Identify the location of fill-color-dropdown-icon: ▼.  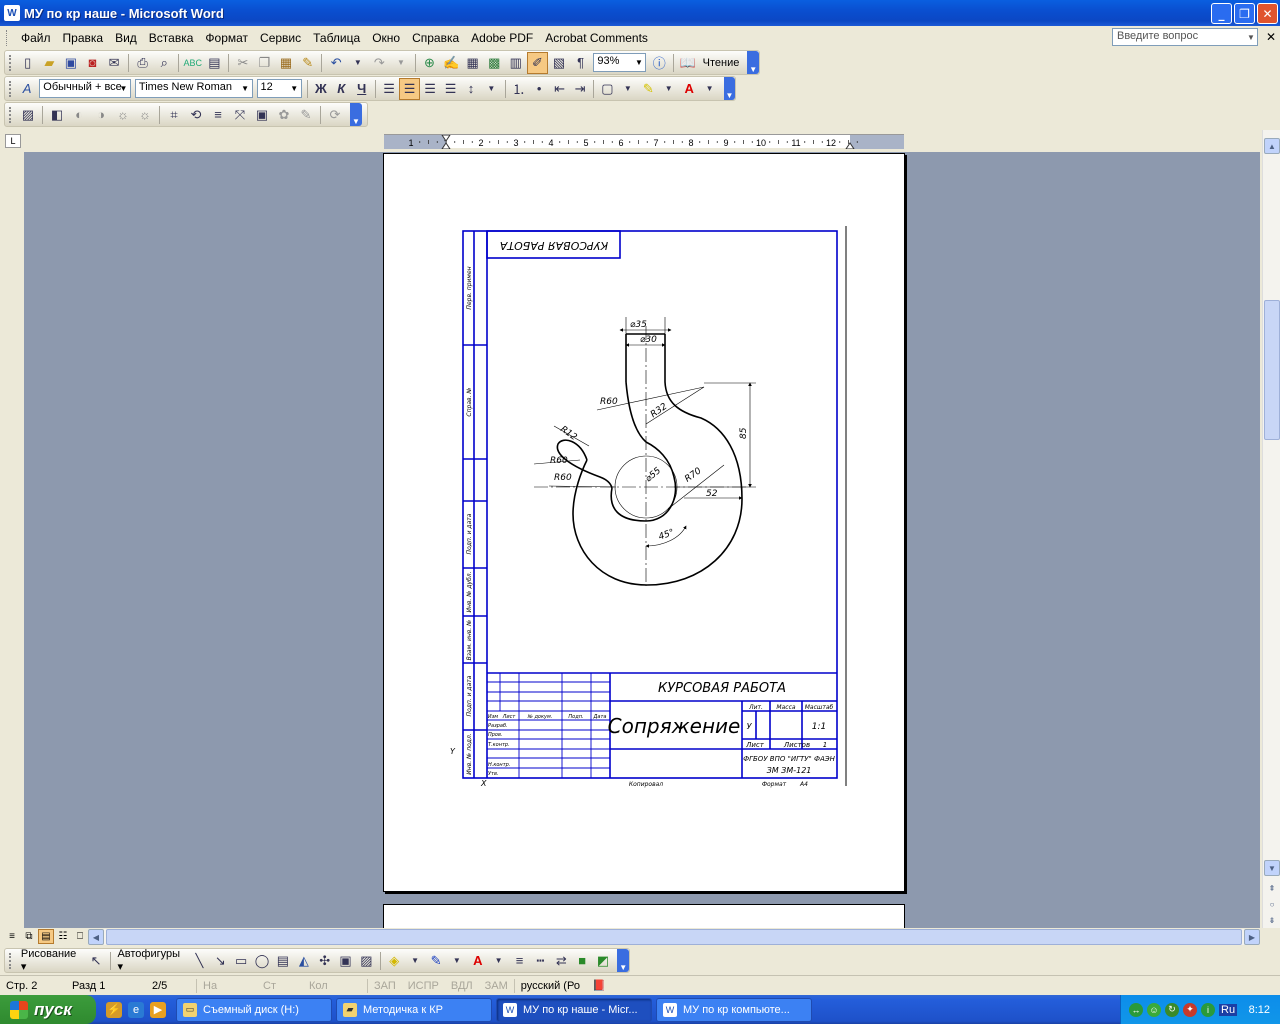
(415, 961).